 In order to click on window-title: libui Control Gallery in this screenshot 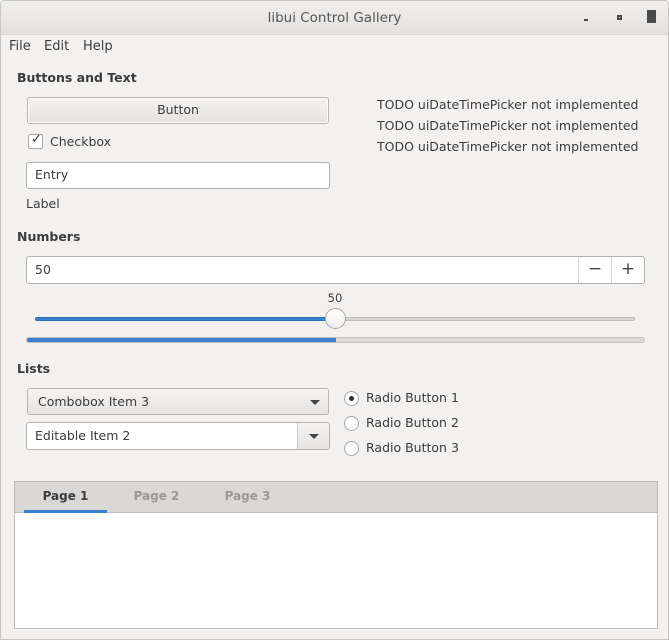, I will do `click(334, 18)`.